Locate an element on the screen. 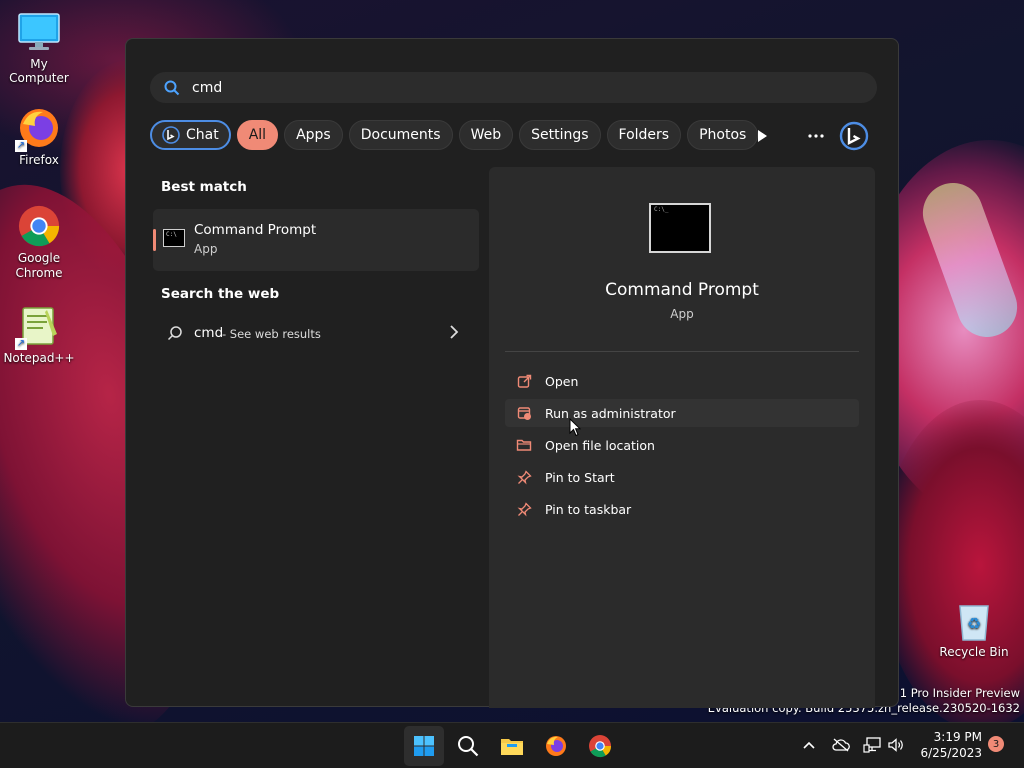 The image size is (1024, 768). desktop-icon-label: Google Chrome is located at coordinates (39, 265).